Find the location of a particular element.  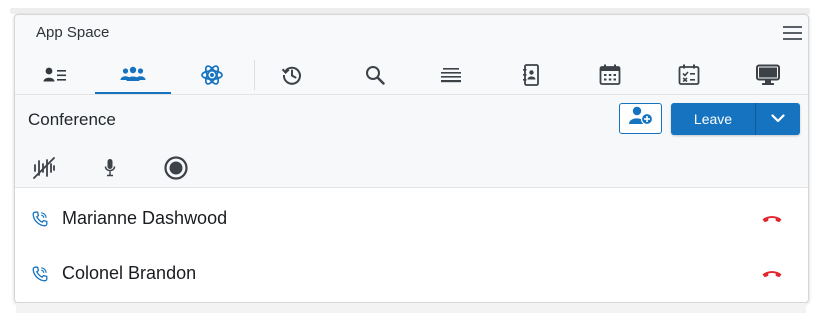

tab-search is located at coordinates (375, 75).